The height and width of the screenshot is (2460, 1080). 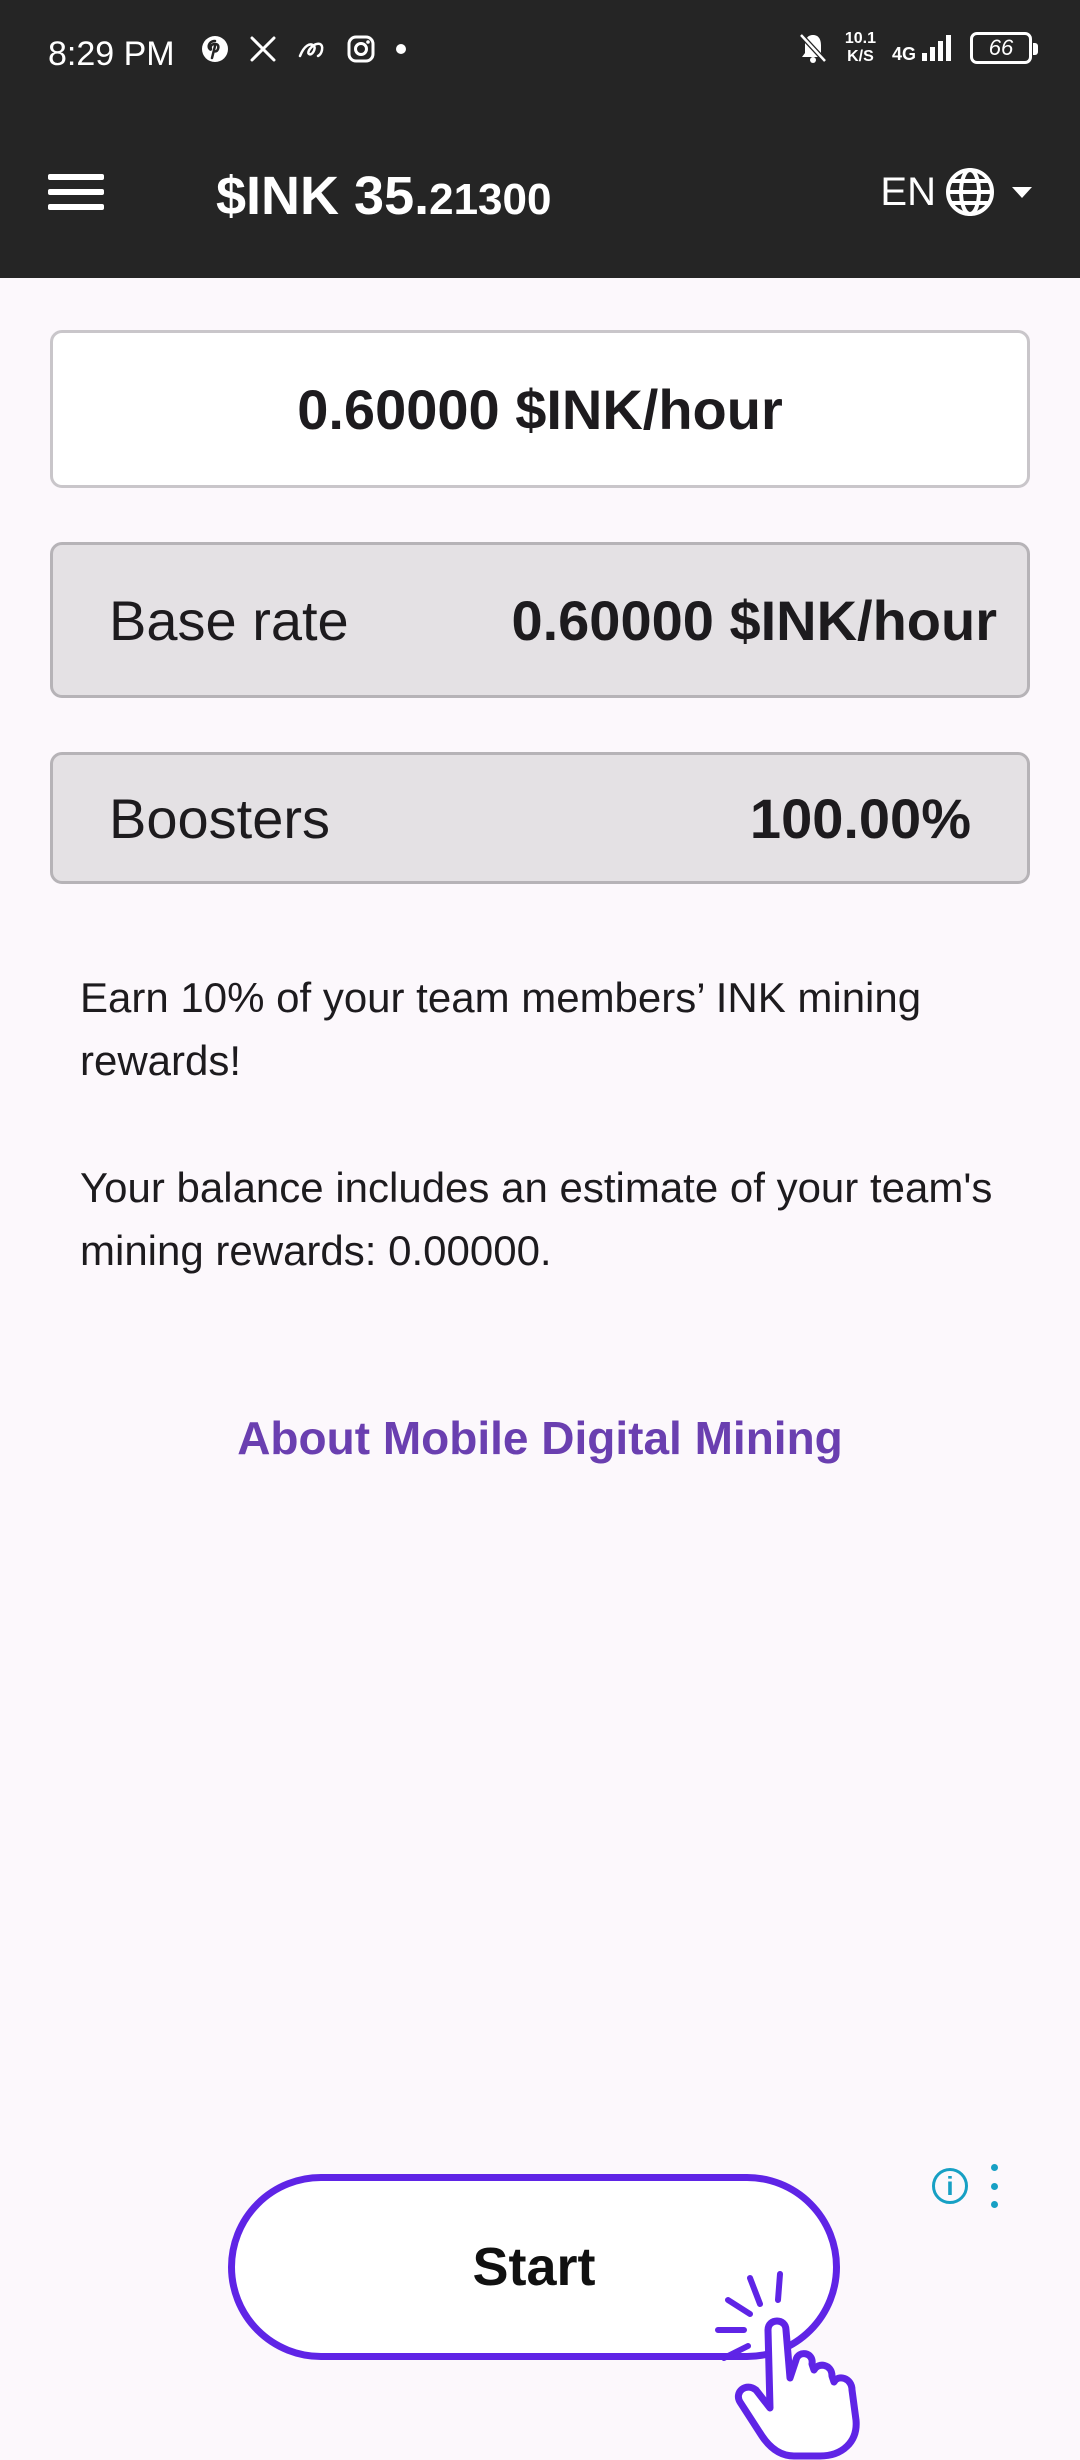 What do you see at coordinates (540, 1438) in the screenshot?
I see `about-mining-link: About Mobile Digital Mining` at bounding box center [540, 1438].